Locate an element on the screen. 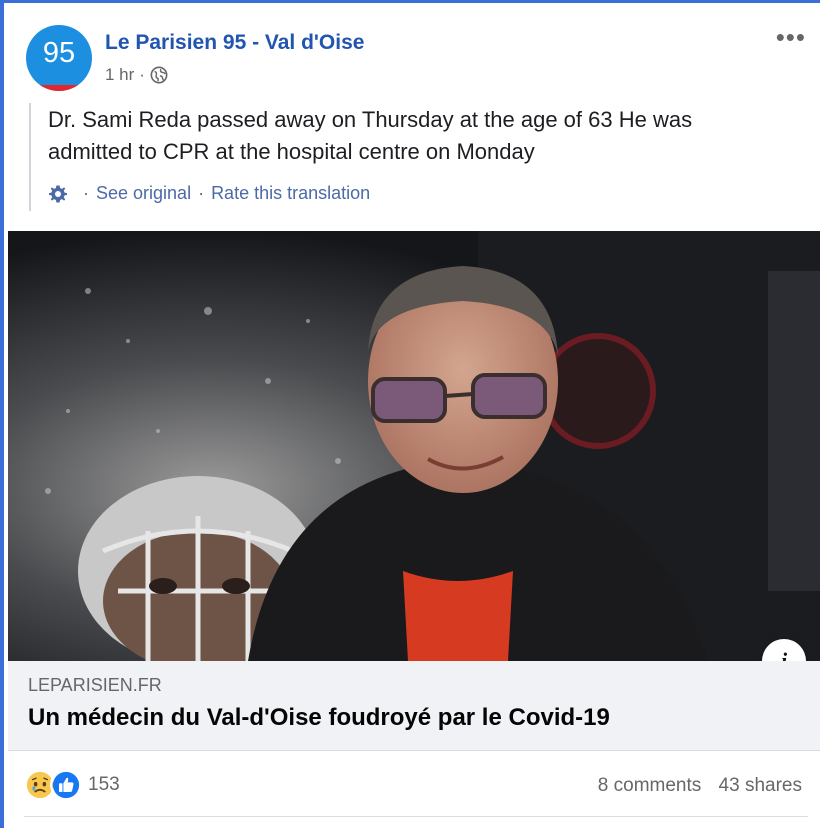 This screenshot has height=828, width=820. translation-quote-bar is located at coordinates (30, 157).